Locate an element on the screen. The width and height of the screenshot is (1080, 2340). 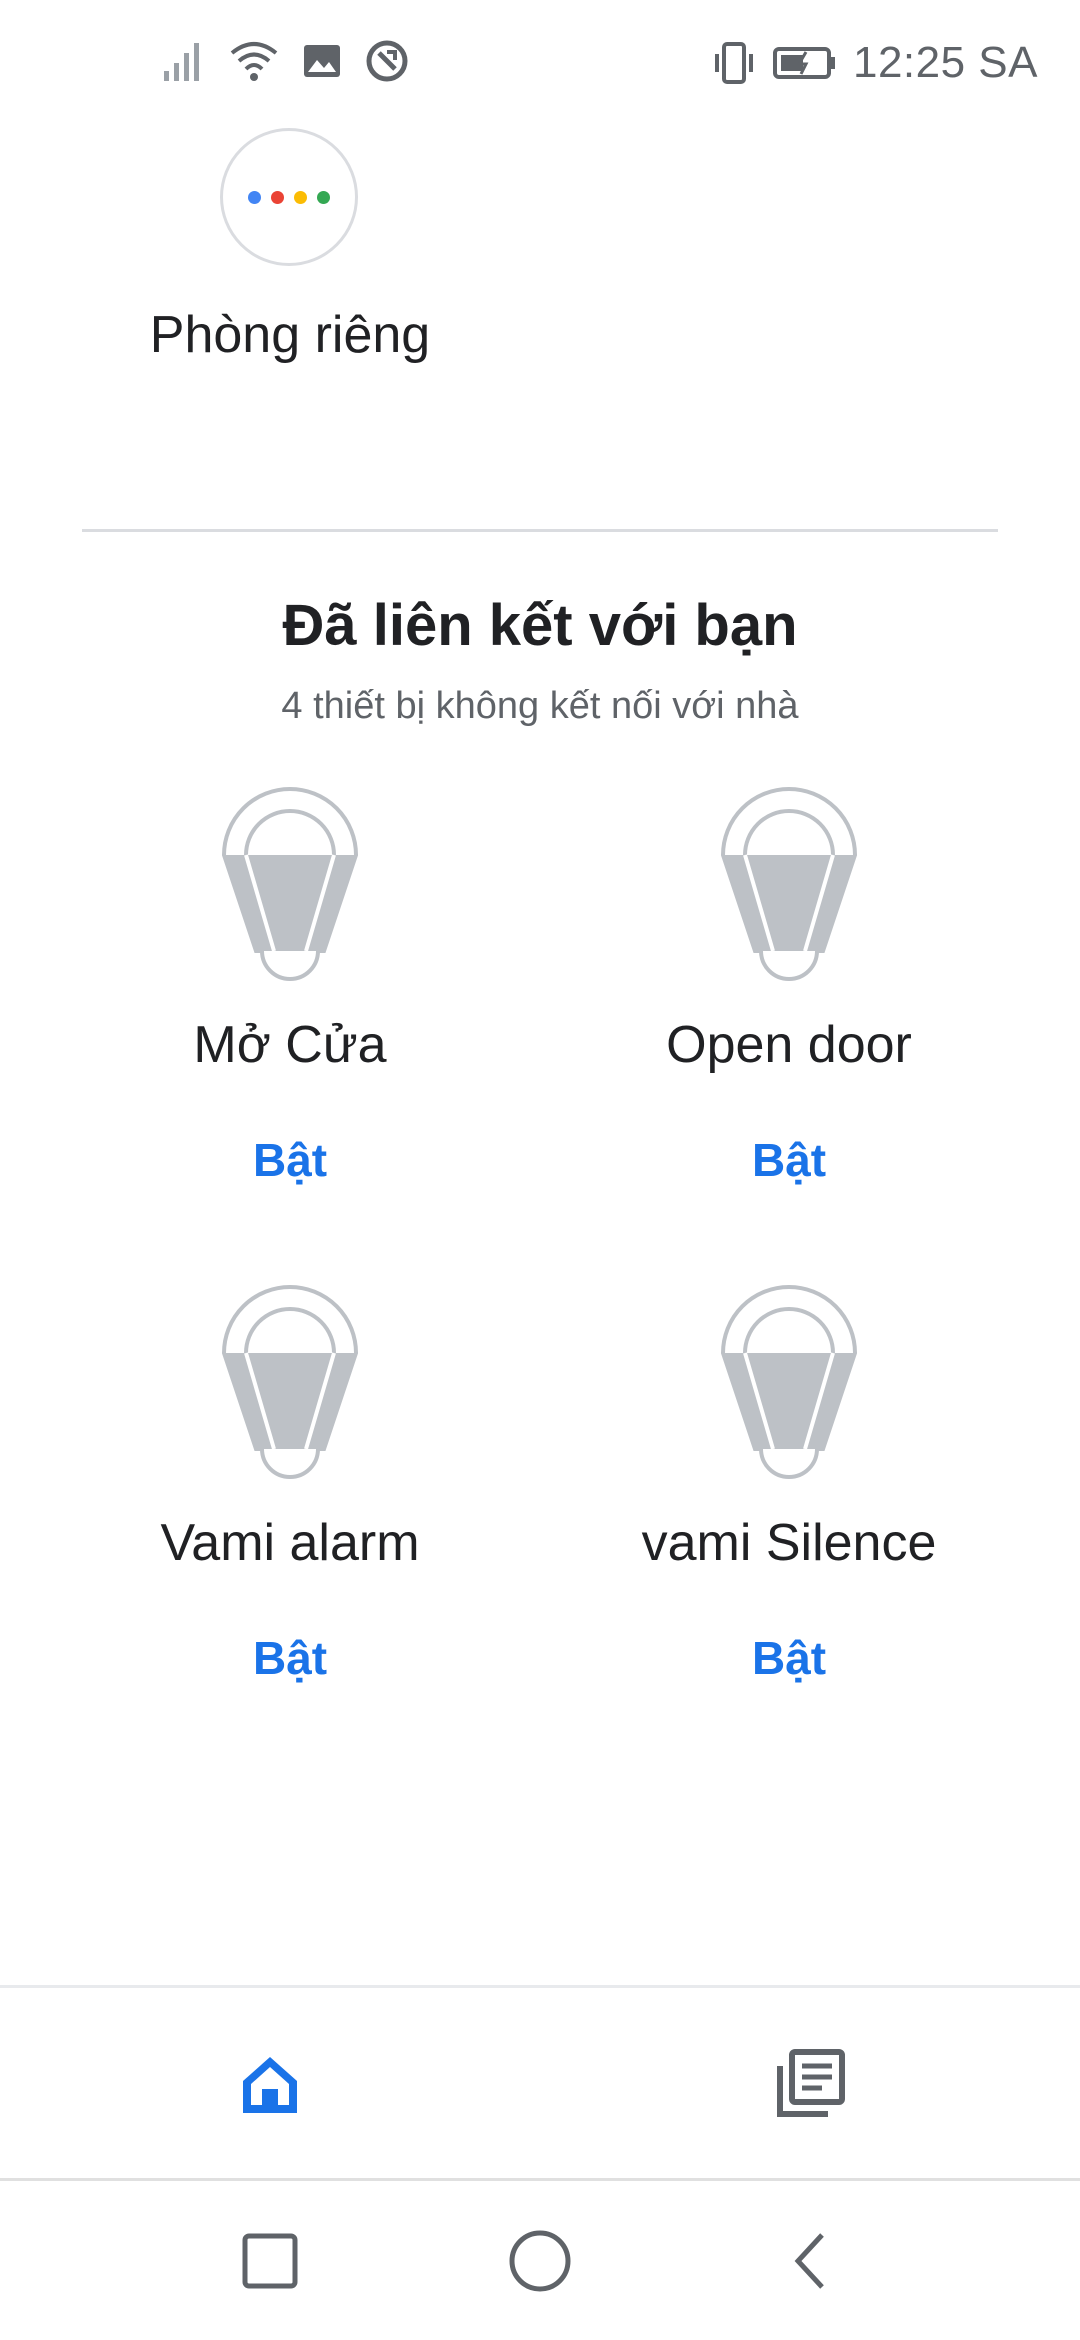
recents-button is located at coordinates (270, 2260).